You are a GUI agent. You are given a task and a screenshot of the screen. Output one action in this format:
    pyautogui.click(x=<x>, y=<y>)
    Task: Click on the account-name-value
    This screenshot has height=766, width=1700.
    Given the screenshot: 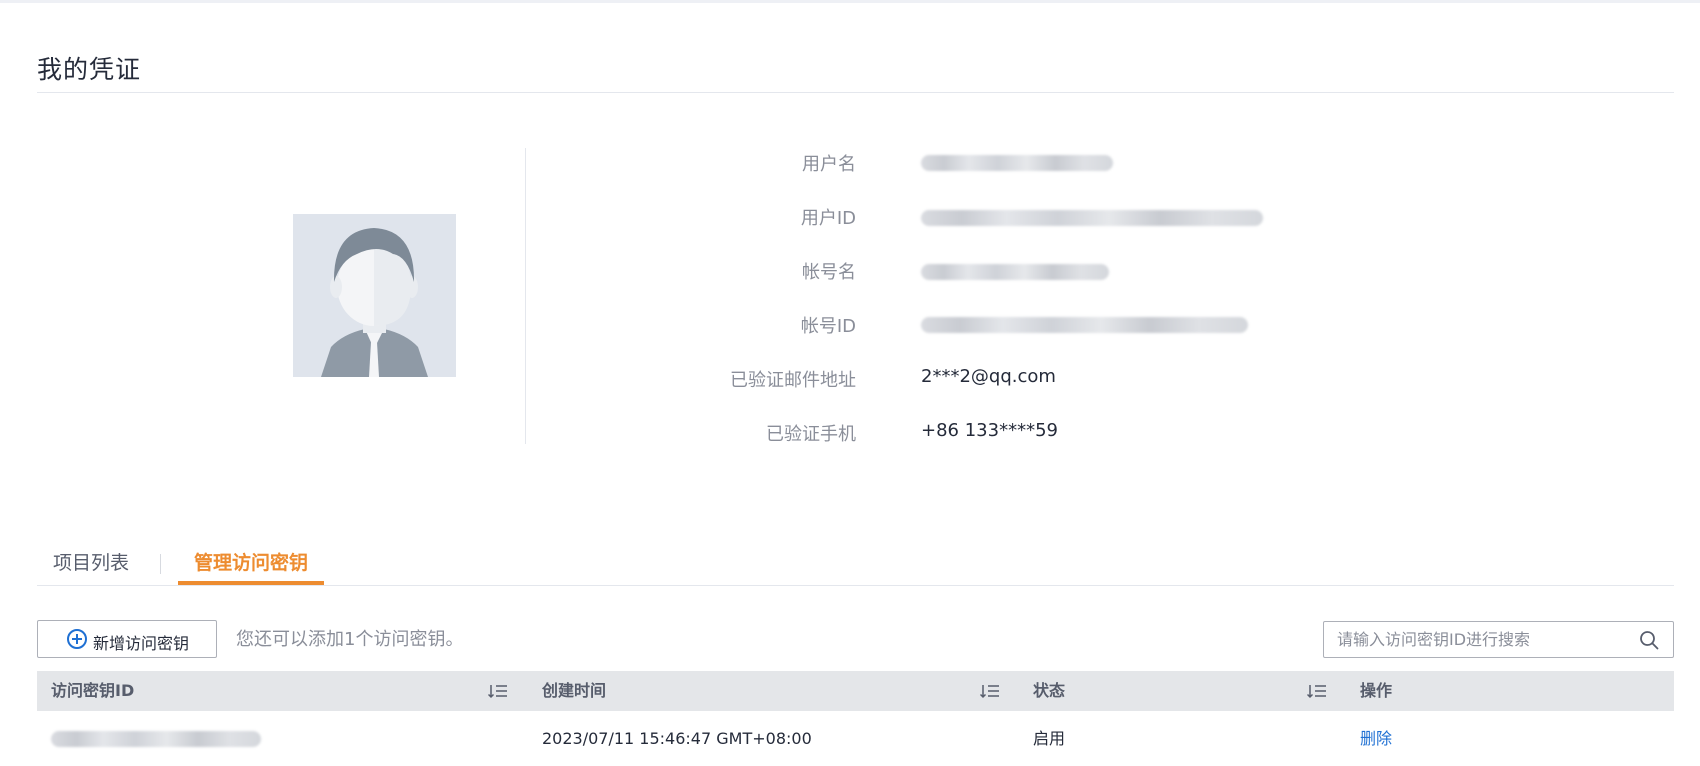 What is the action you would take?
    pyautogui.click(x=1015, y=272)
    